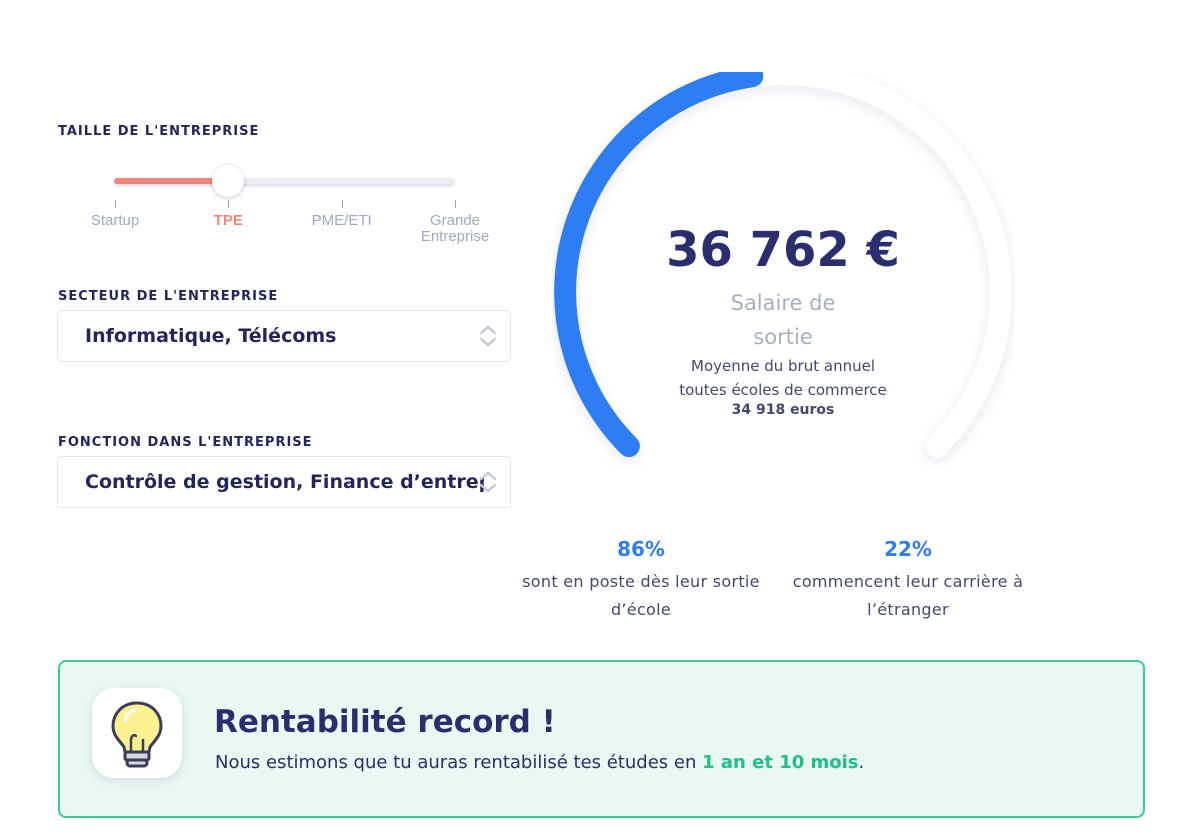 The image size is (1200, 838). I want to click on salary-average-line1: Moyenne du brut annuel, so click(783, 366).